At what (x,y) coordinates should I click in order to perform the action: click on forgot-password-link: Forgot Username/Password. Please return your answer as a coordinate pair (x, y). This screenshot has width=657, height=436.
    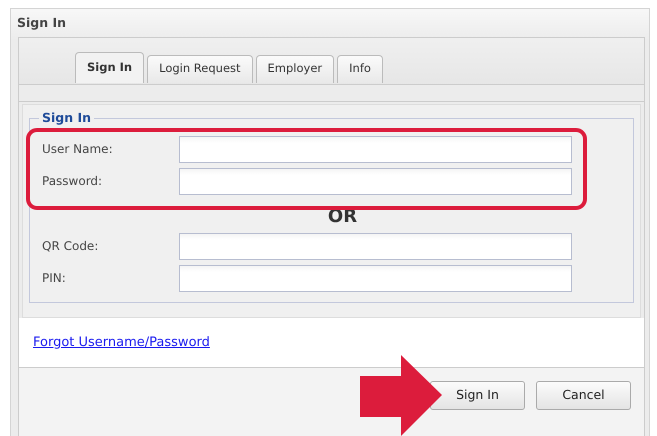
    Looking at the image, I should click on (121, 342).